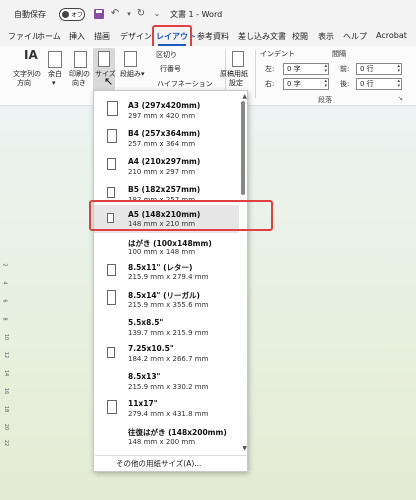  I want to click on ruler-number: 14, so click(6, 373).